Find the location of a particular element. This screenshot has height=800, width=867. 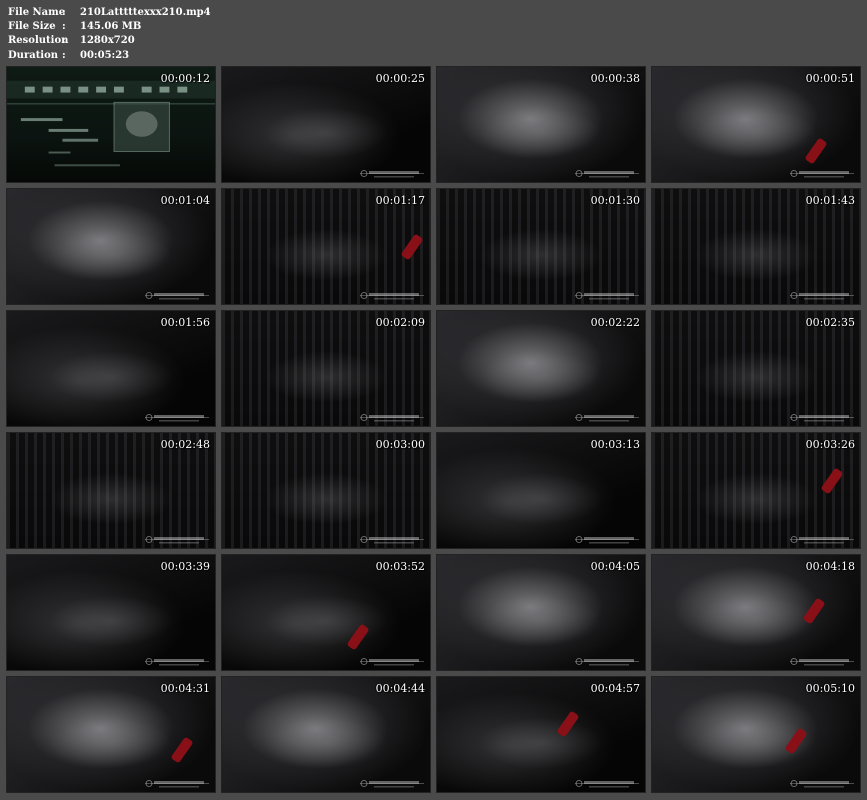

video-thumbnail: 00:03:26 is located at coordinates (756, 490).